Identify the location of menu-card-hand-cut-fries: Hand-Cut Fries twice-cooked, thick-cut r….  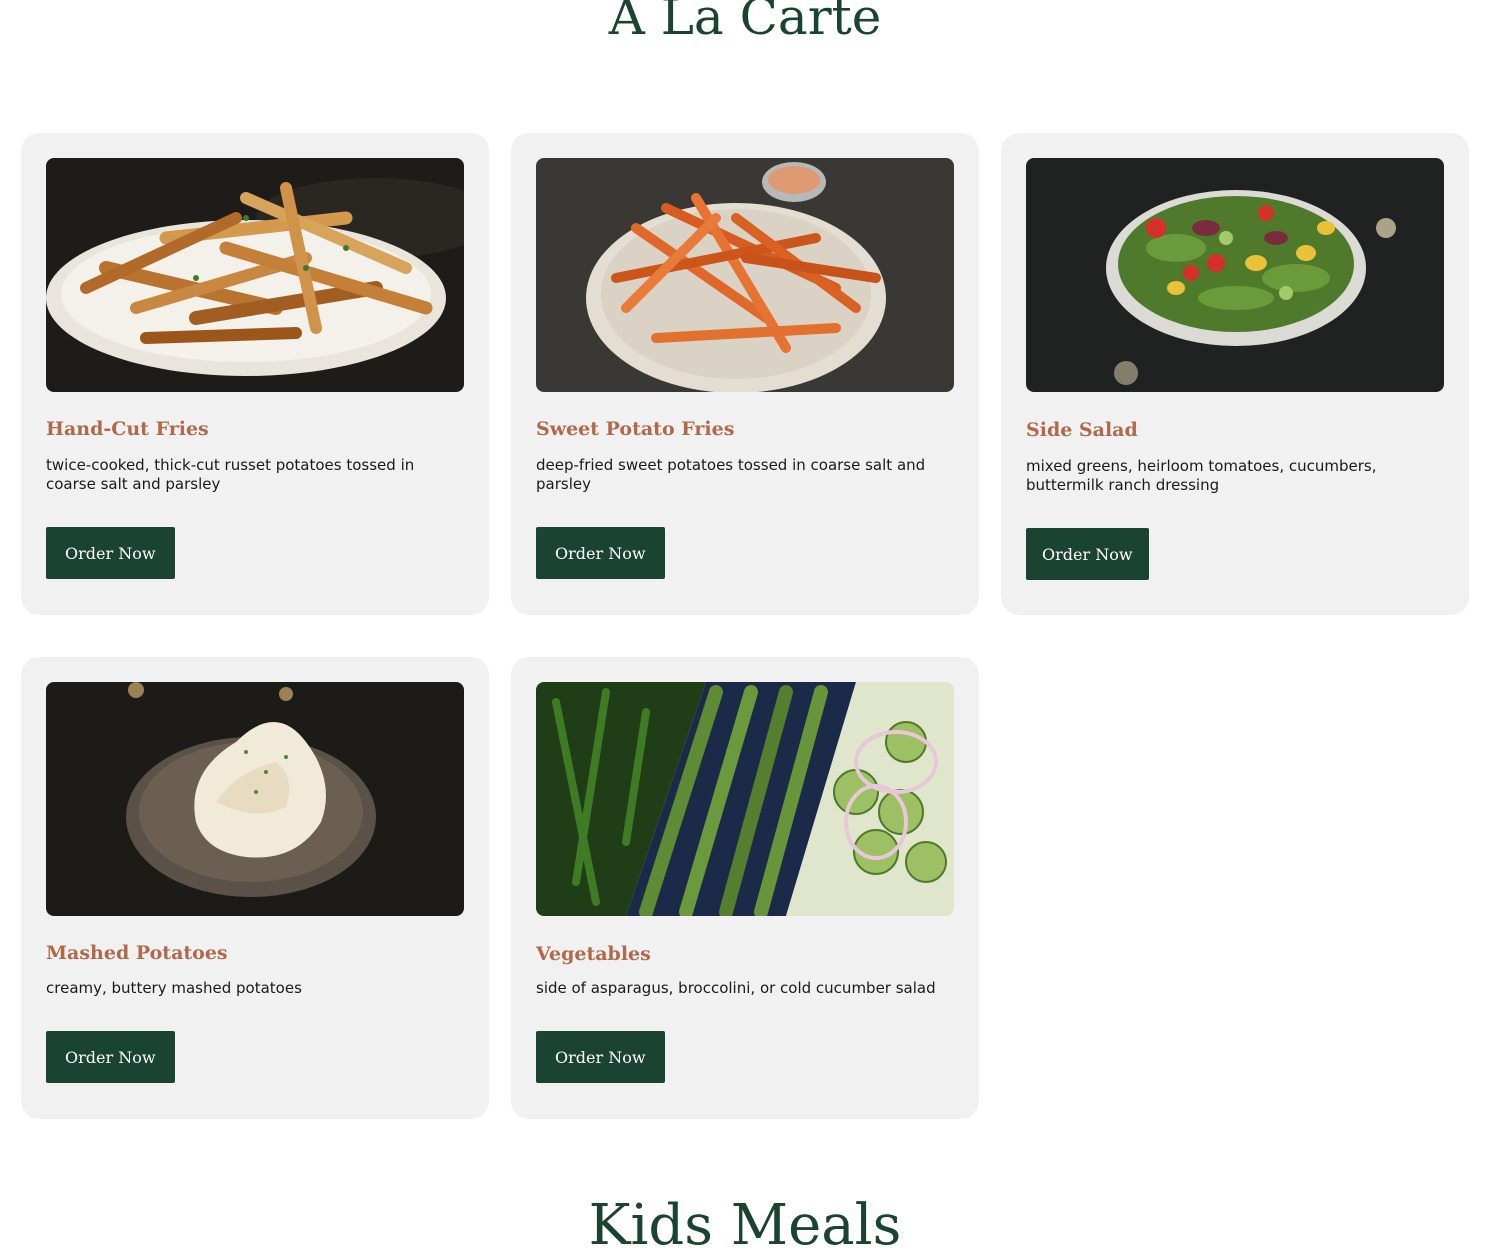
(255, 374).